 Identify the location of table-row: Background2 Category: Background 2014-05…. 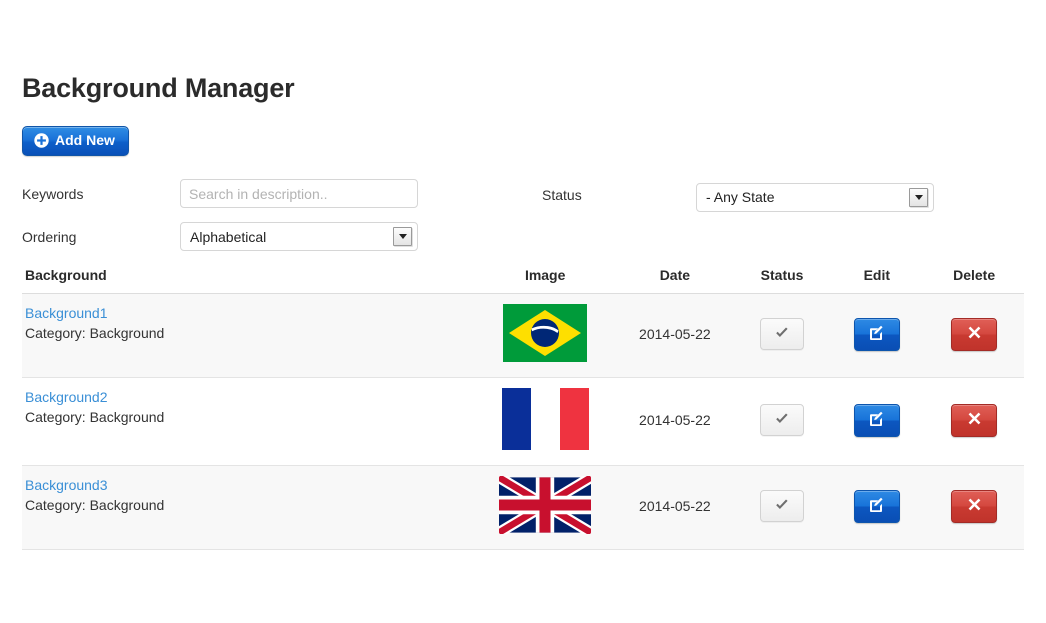
(523, 421).